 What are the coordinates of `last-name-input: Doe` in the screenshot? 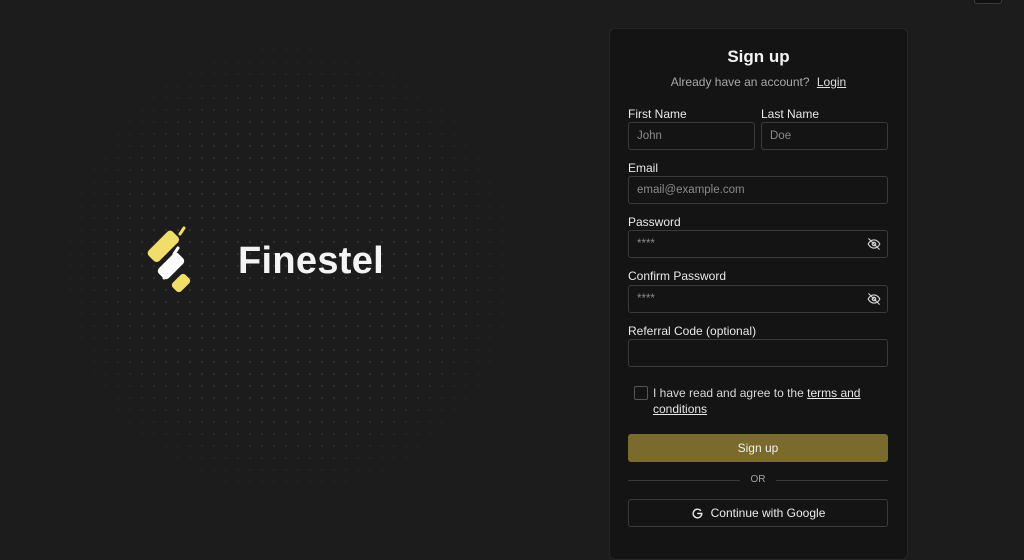 It's located at (824, 136).